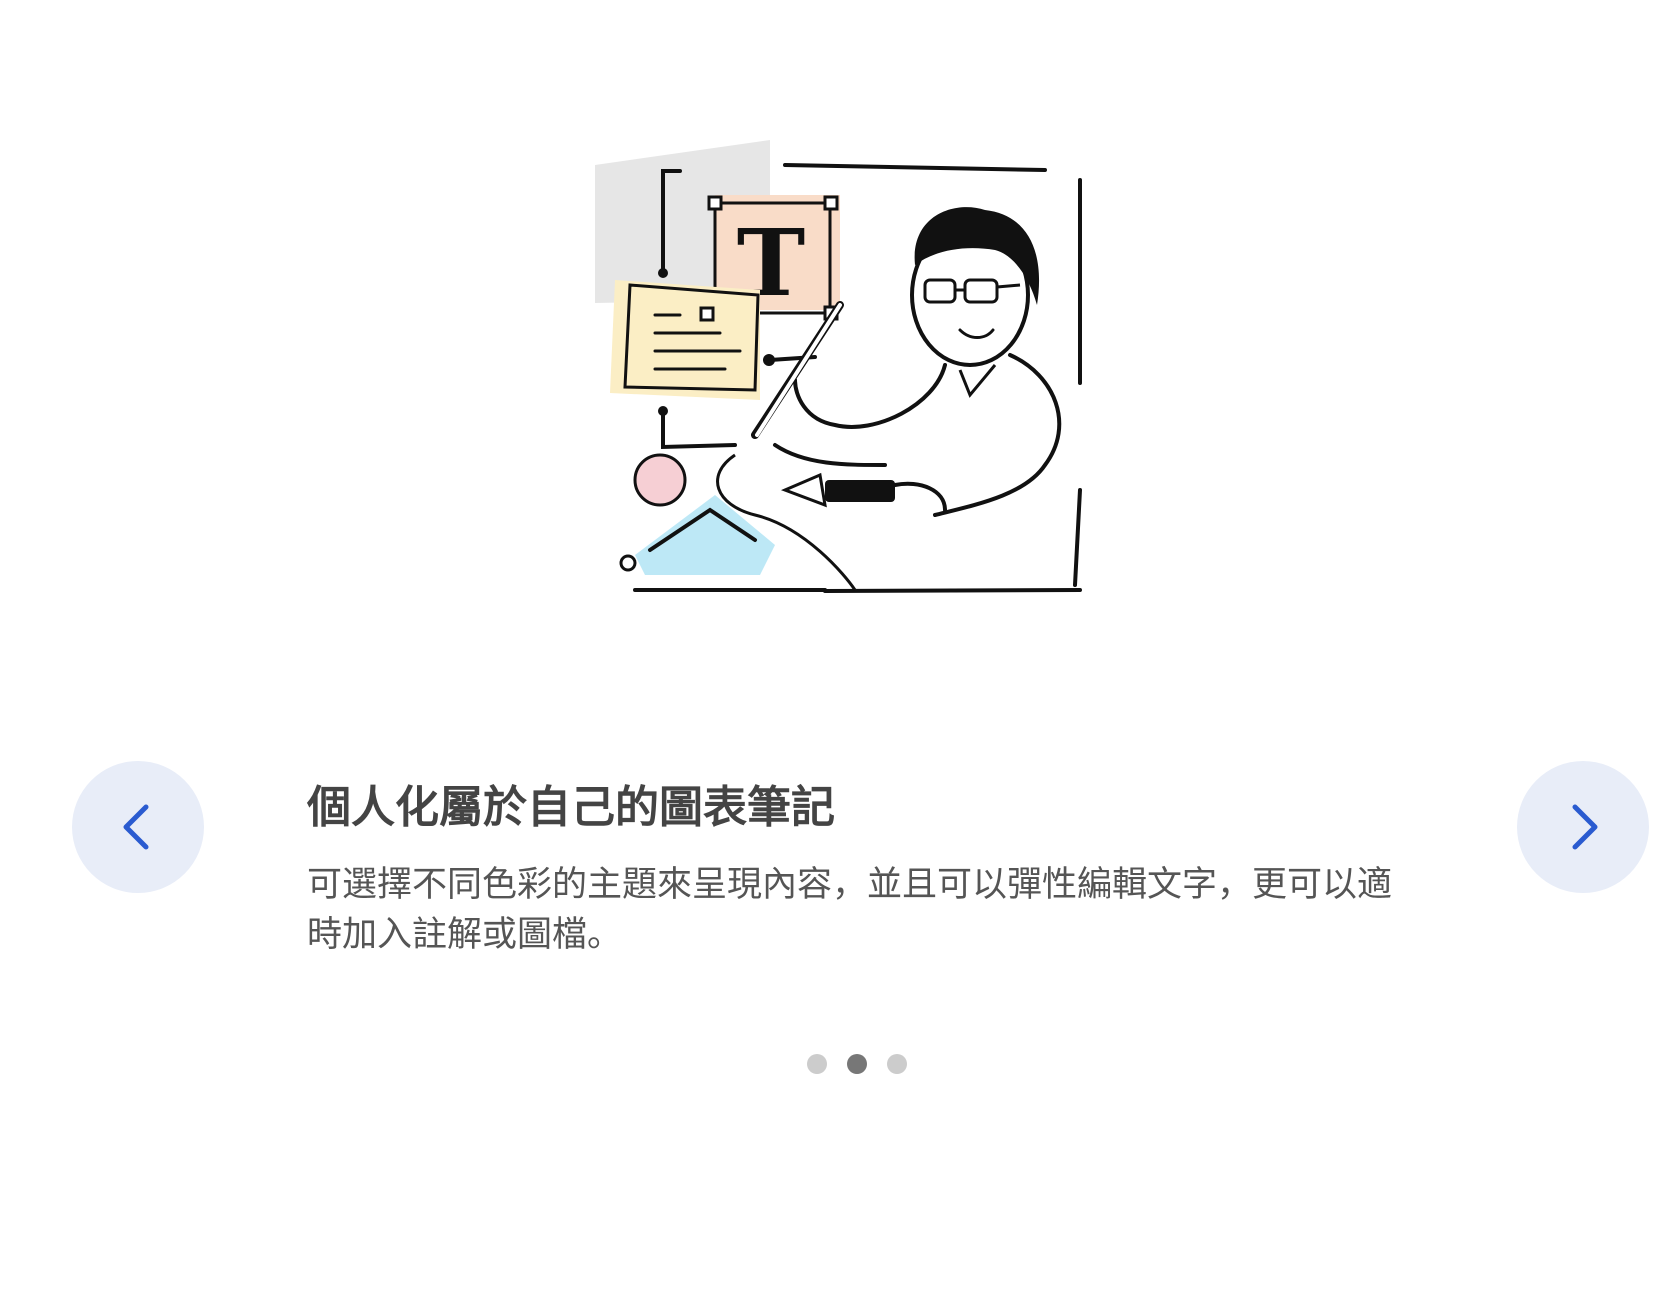  I want to click on chevron-right-icon, so click(1585, 827).